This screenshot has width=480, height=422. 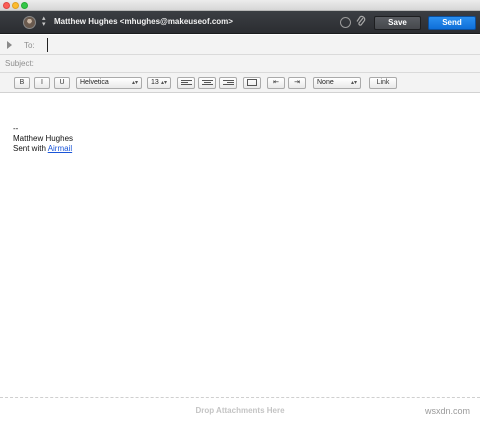 What do you see at coordinates (19, 63) in the screenshot?
I see `subject-label: Subject:` at bounding box center [19, 63].